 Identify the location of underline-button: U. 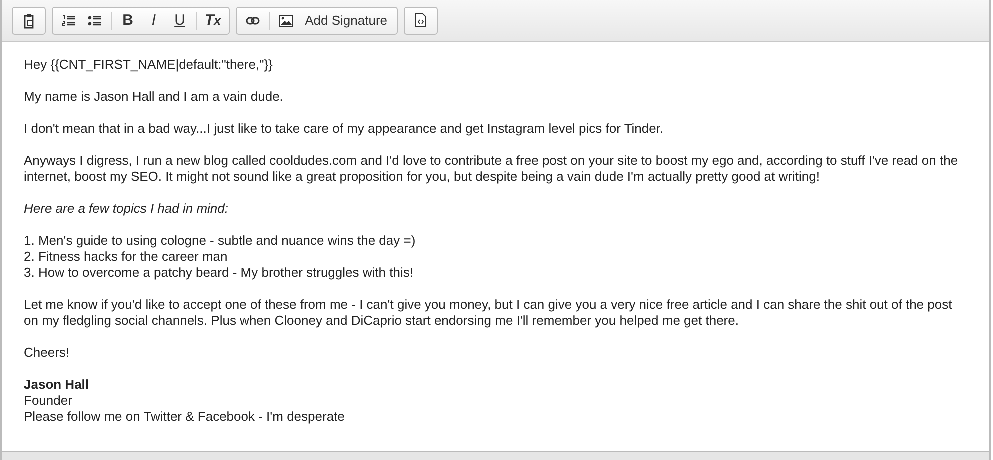
(180, 20).